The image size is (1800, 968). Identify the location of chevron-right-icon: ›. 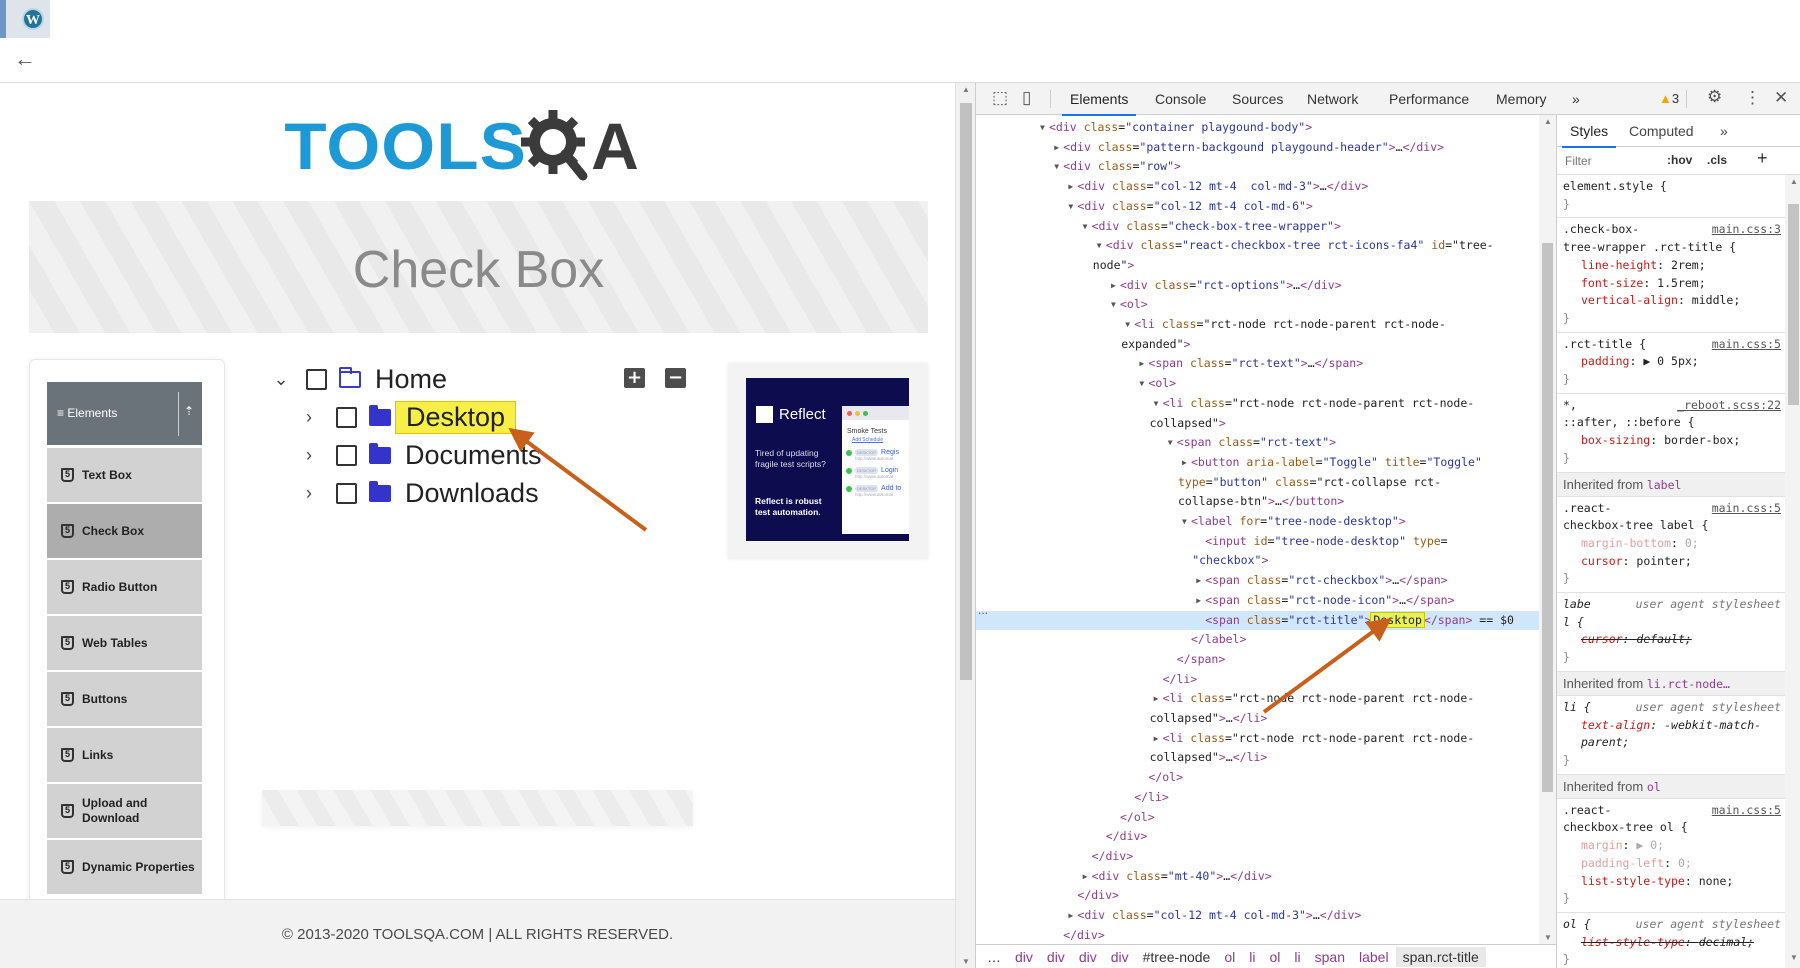
(309, 493).